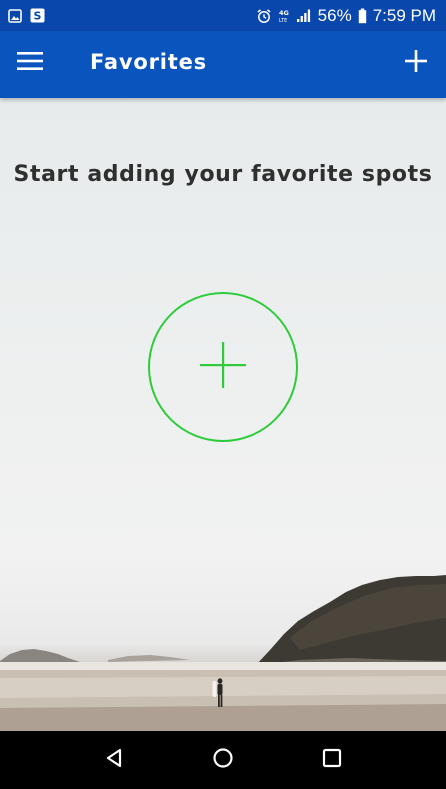  I want to click on status-bar: S 4G LTE 56% 7:59 PM, so click(223, 15).